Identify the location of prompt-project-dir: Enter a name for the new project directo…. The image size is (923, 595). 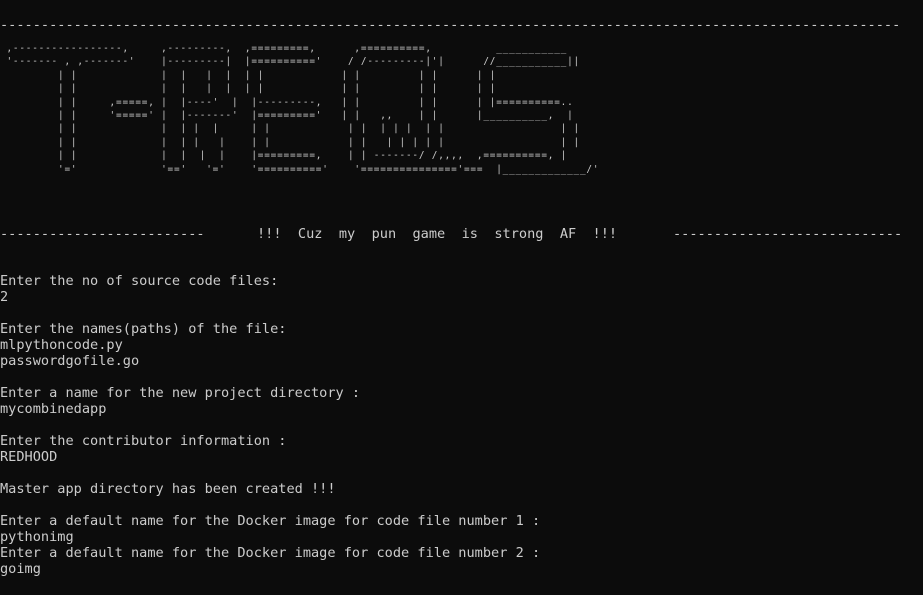
(180, 393).